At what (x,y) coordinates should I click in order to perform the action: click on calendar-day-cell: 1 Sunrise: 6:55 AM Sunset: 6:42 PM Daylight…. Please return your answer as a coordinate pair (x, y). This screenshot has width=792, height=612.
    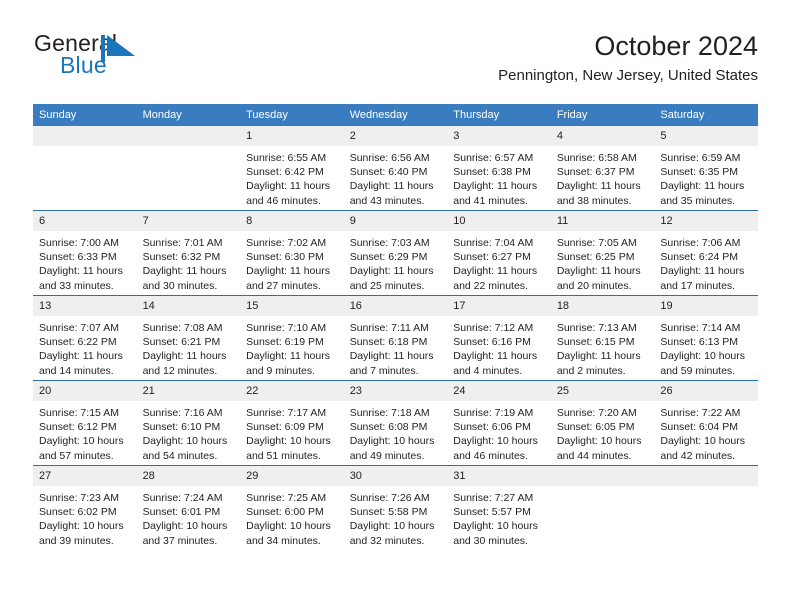
    Looking at the image, I should click on (292, 168).